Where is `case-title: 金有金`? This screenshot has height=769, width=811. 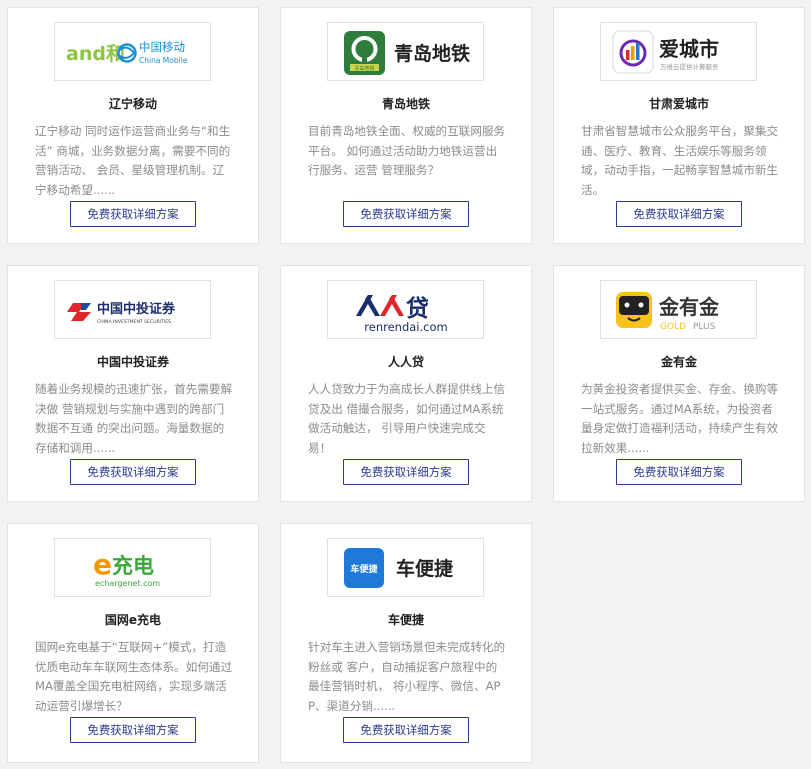 case-title: 金有金 is located at coordinates (678, 362).